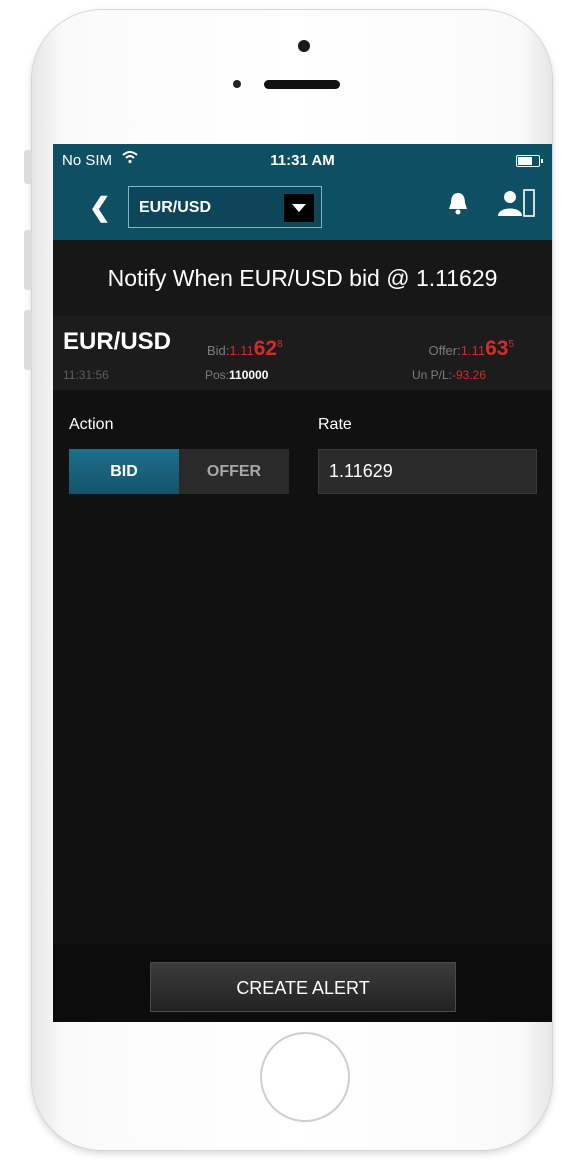  I want to click on position: Pos:110000, so click(236, 375).